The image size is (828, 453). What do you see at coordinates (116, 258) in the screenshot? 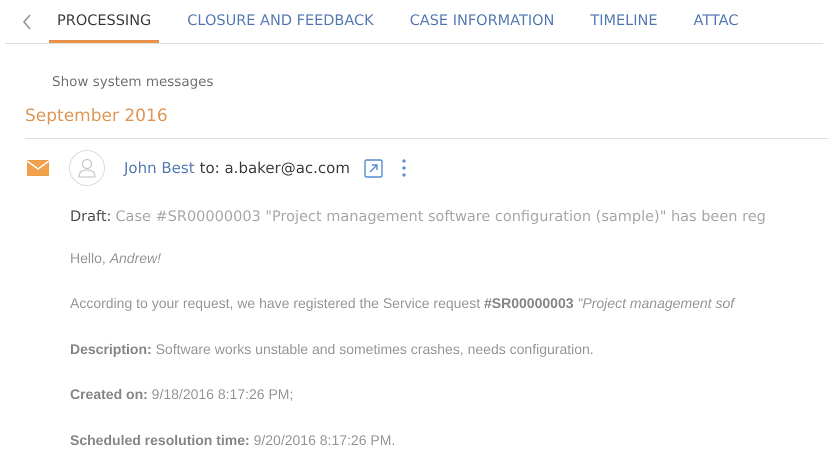
I see `email-body-line: Hello, Andrew!` at bounding box center [116, 258].